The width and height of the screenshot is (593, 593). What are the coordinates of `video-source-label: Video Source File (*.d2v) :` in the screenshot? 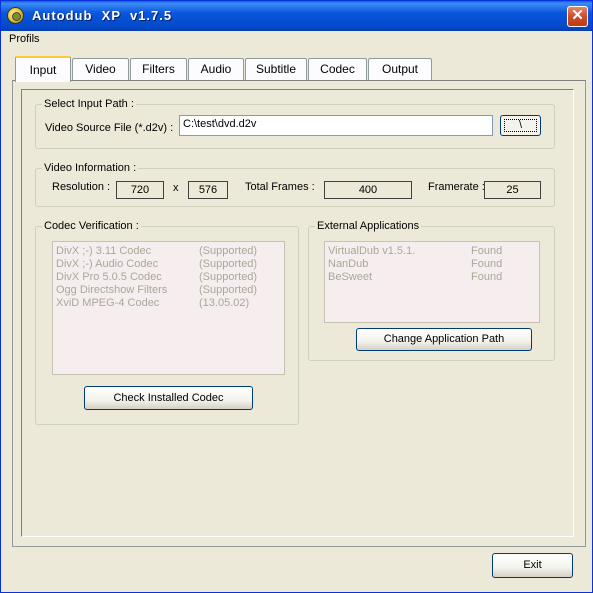 It's located at (109, 128).